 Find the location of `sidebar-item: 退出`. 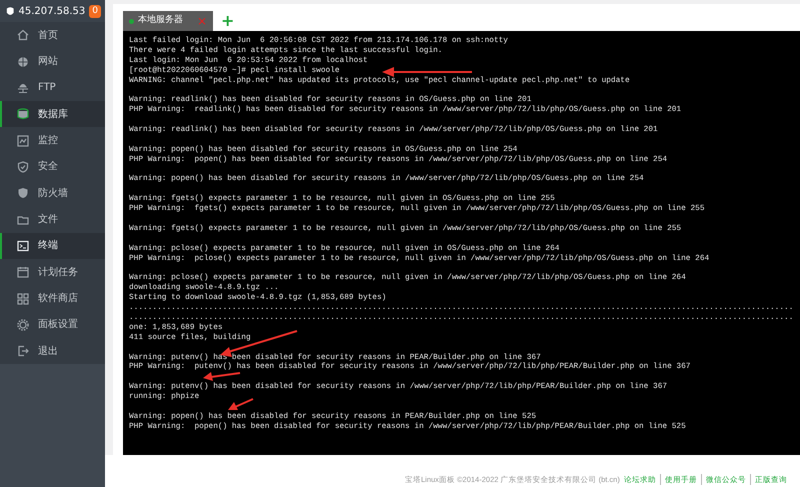

sidebar-item: 退出 is located at coordinates (52, 351).